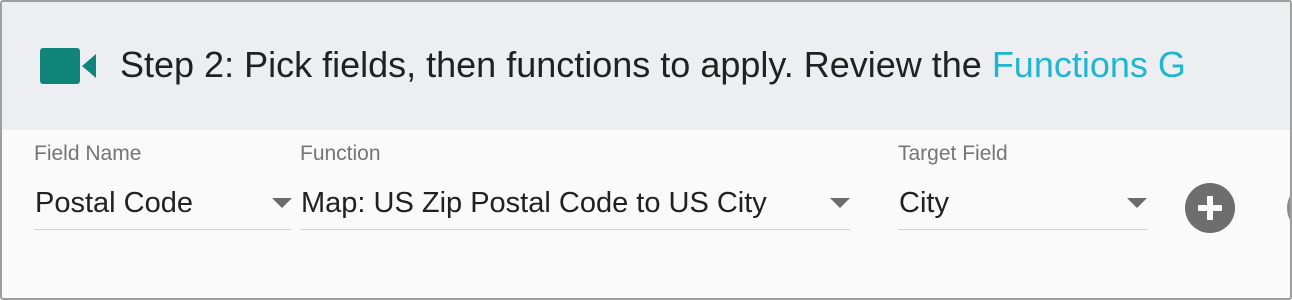 The width and height of the screenshot is (1292, 300). I want to click on field-name-label: Field Name, so click(88, 153).